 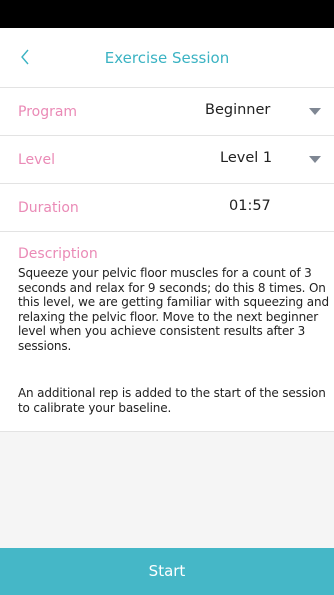 I want to click on program-value: Beginner, so click(x=238, y=110).